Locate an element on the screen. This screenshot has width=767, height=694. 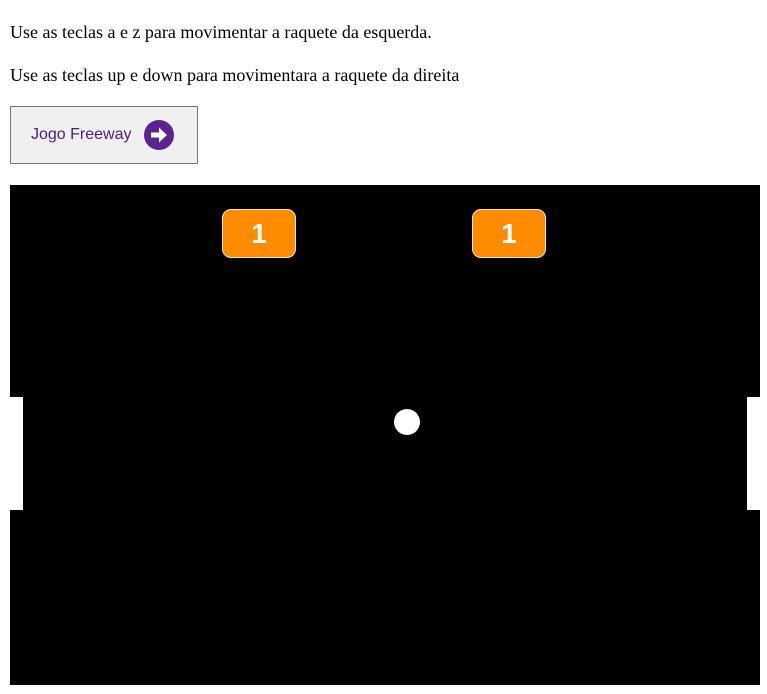
freeway-button-label: Jogo Freeway is located at coordinates (81, 134).